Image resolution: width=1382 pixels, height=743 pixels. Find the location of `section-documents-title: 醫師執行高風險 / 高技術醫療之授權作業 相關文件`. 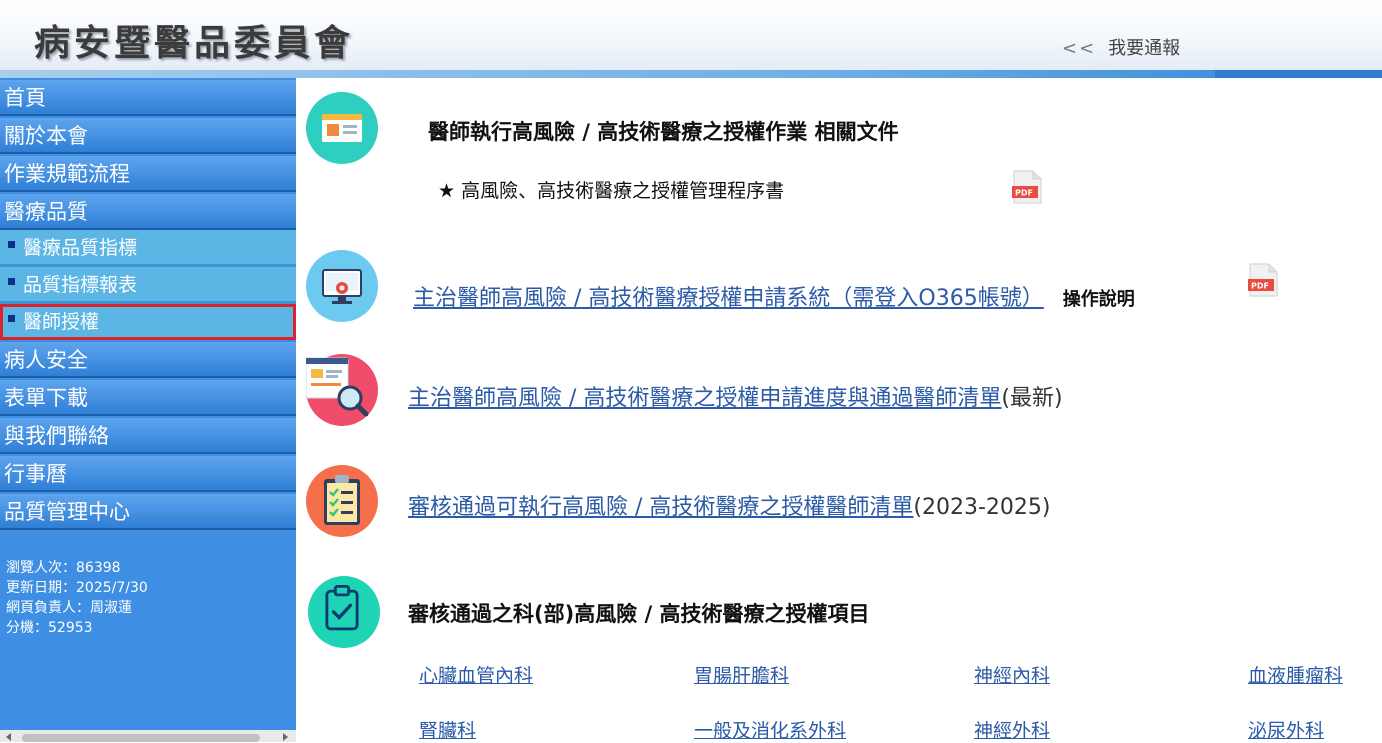

section-documents-title: 醫師執行高風險 / 高技術醫療之授權作業 相關文件 is located at coordinates (663, 132).